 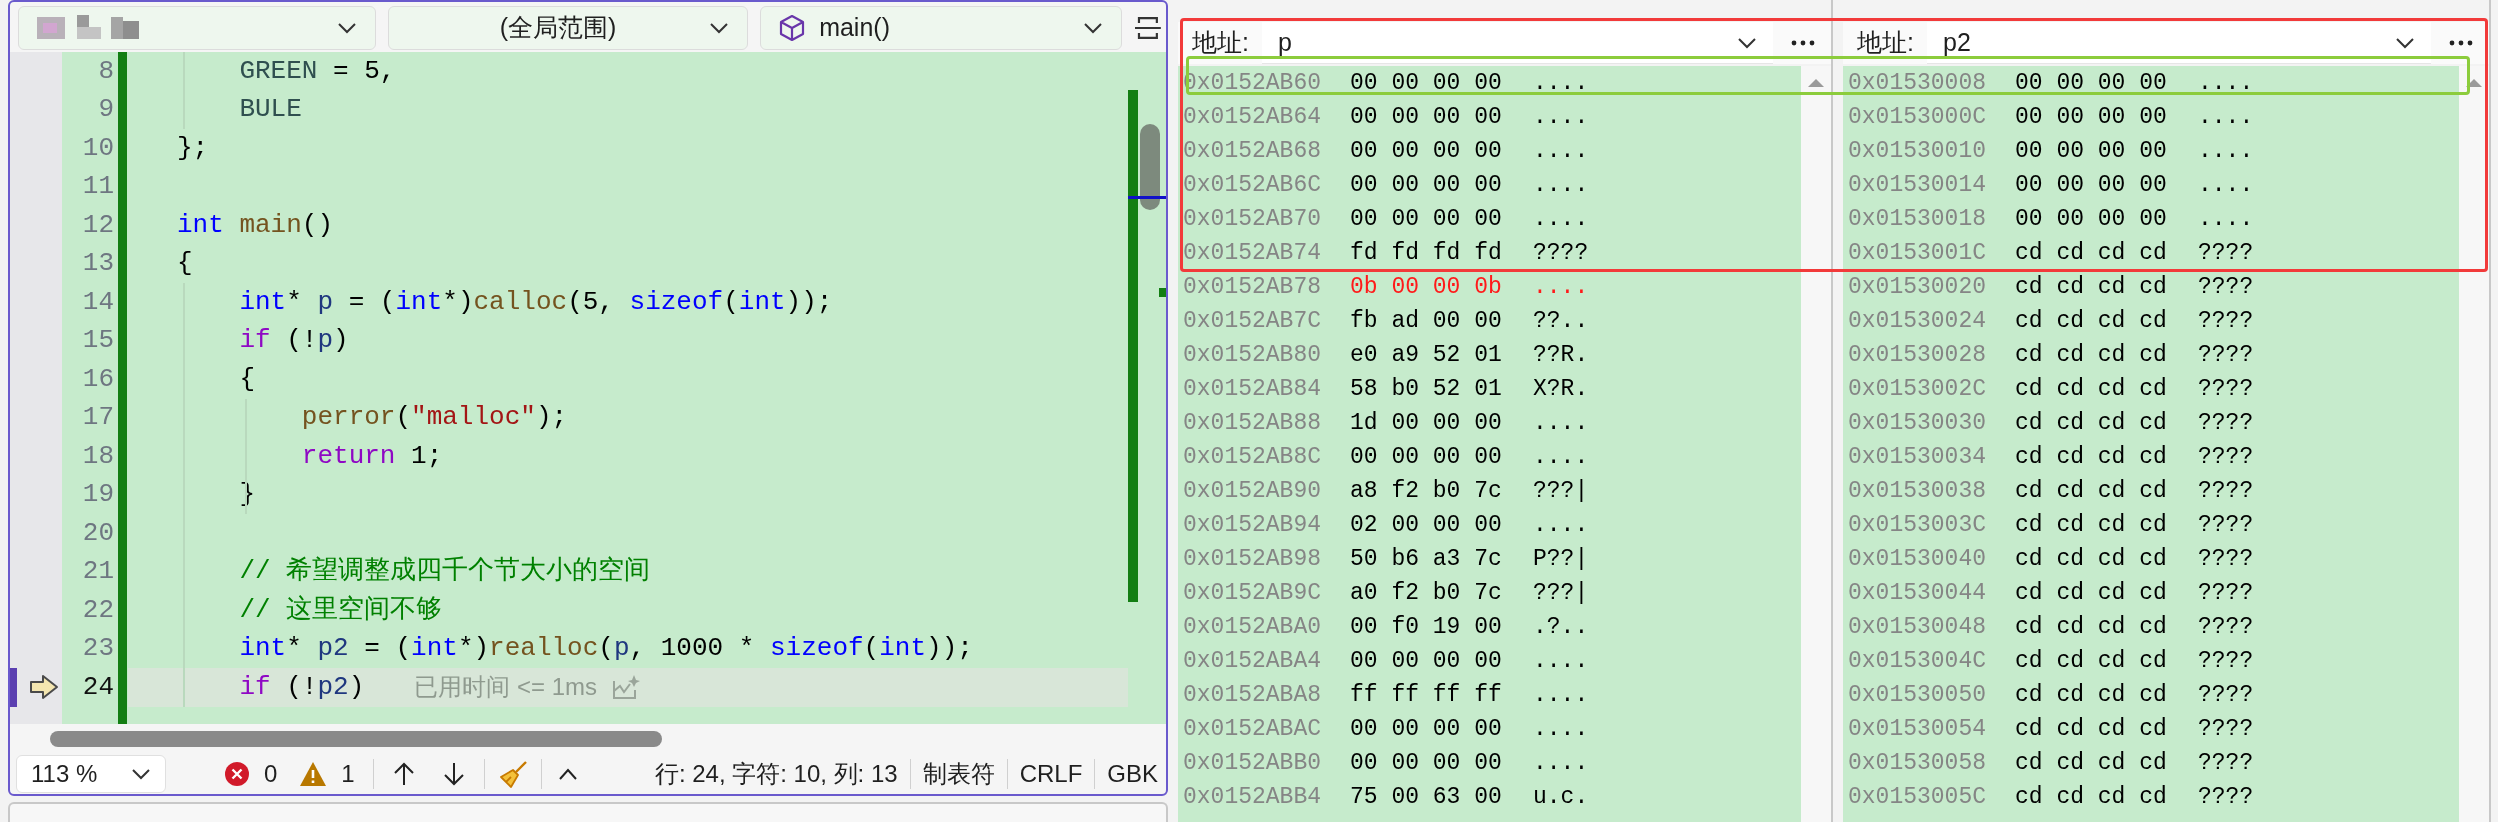 I want to click on zoom-dropdown: 113 %, so click(x=91, y=774).